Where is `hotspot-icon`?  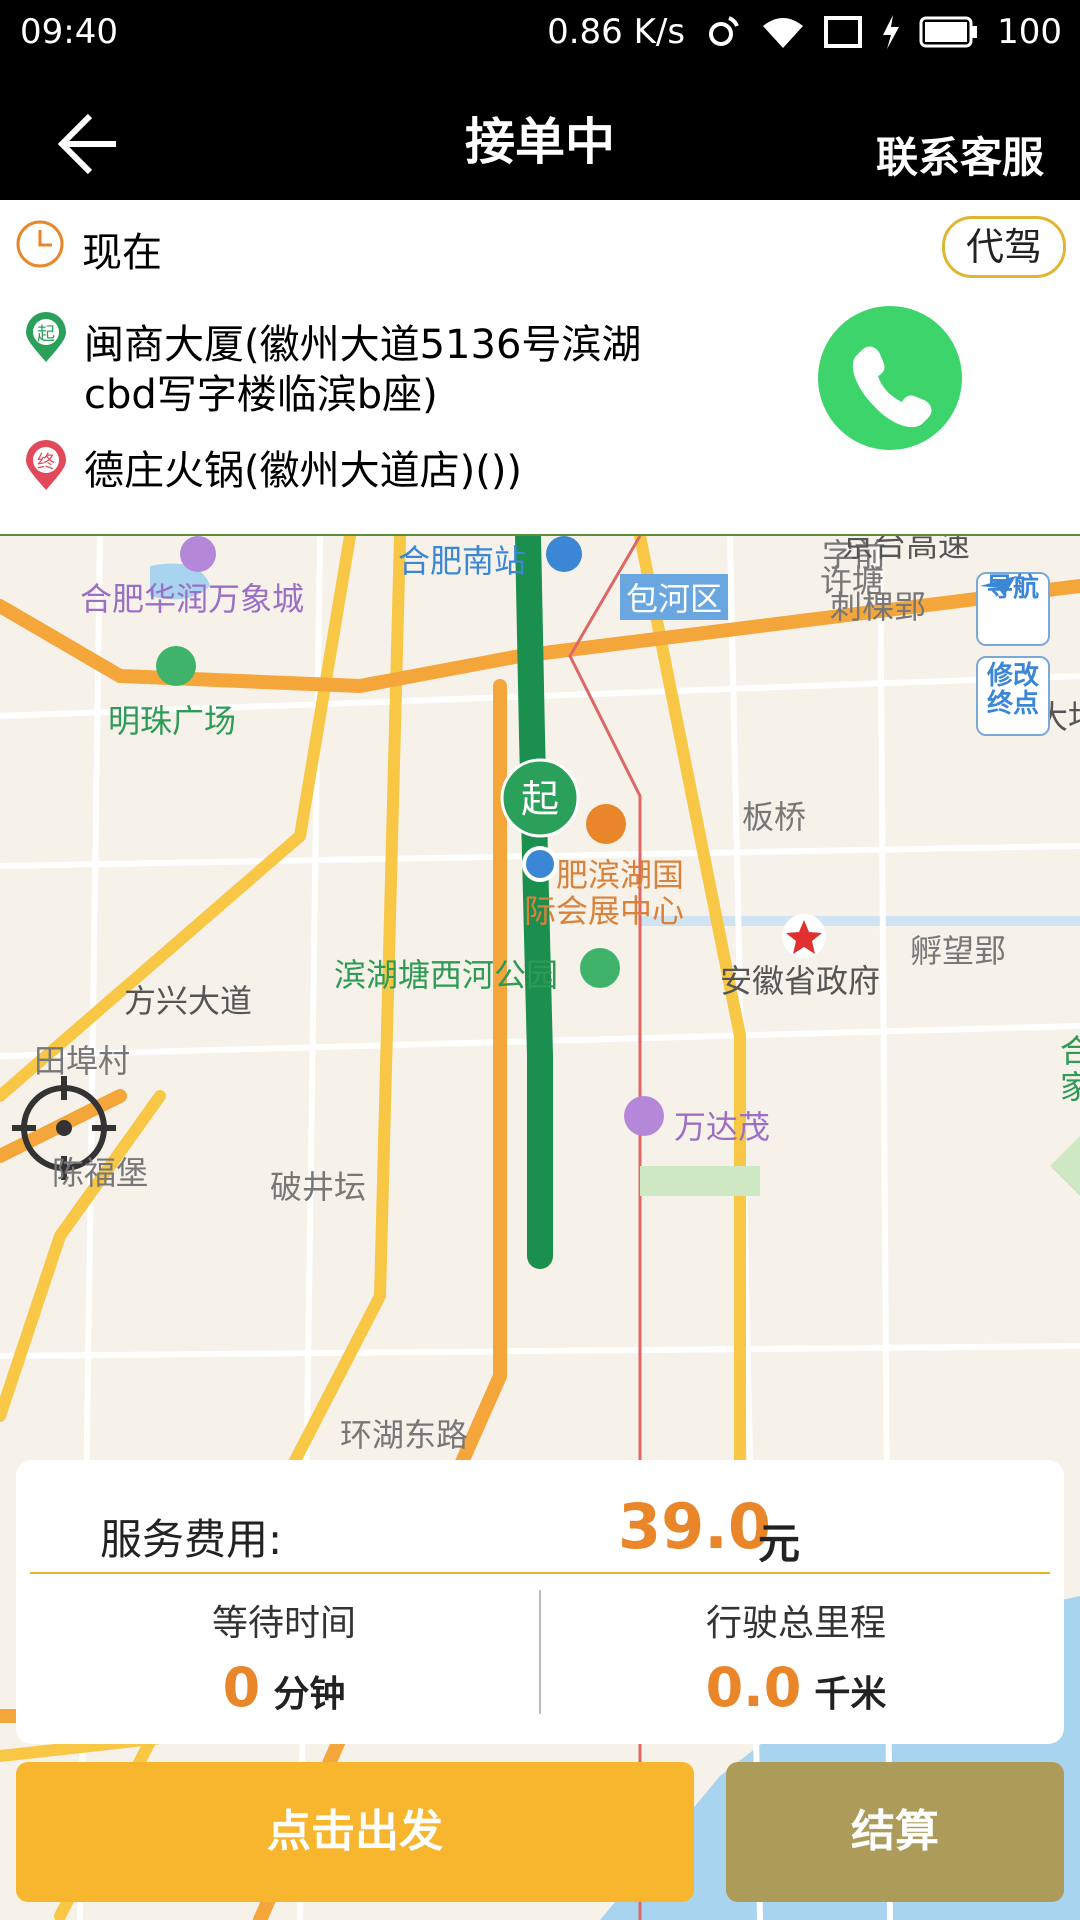 hotspot-icon is located at coordinates (723, 32).